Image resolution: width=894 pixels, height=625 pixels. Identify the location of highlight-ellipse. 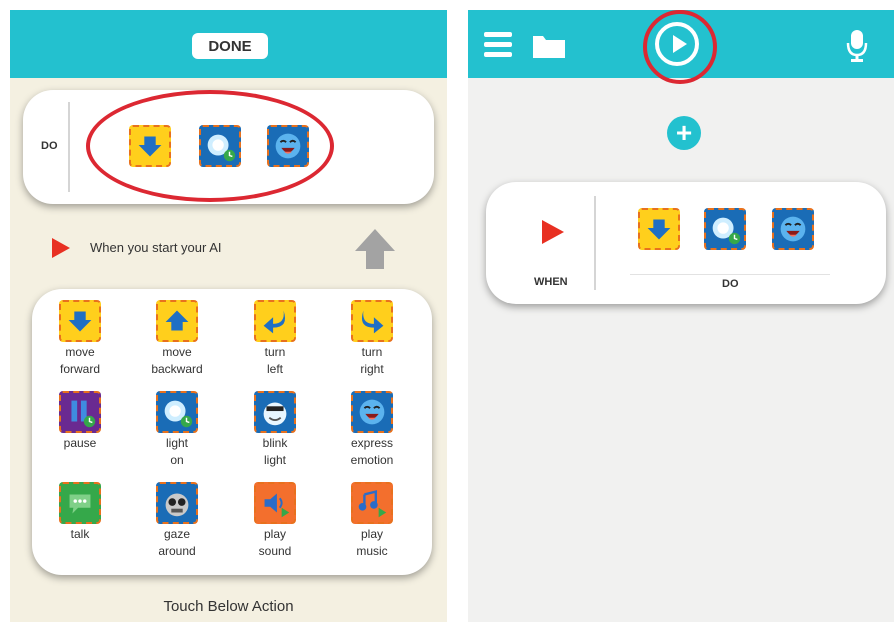
(210, 146).